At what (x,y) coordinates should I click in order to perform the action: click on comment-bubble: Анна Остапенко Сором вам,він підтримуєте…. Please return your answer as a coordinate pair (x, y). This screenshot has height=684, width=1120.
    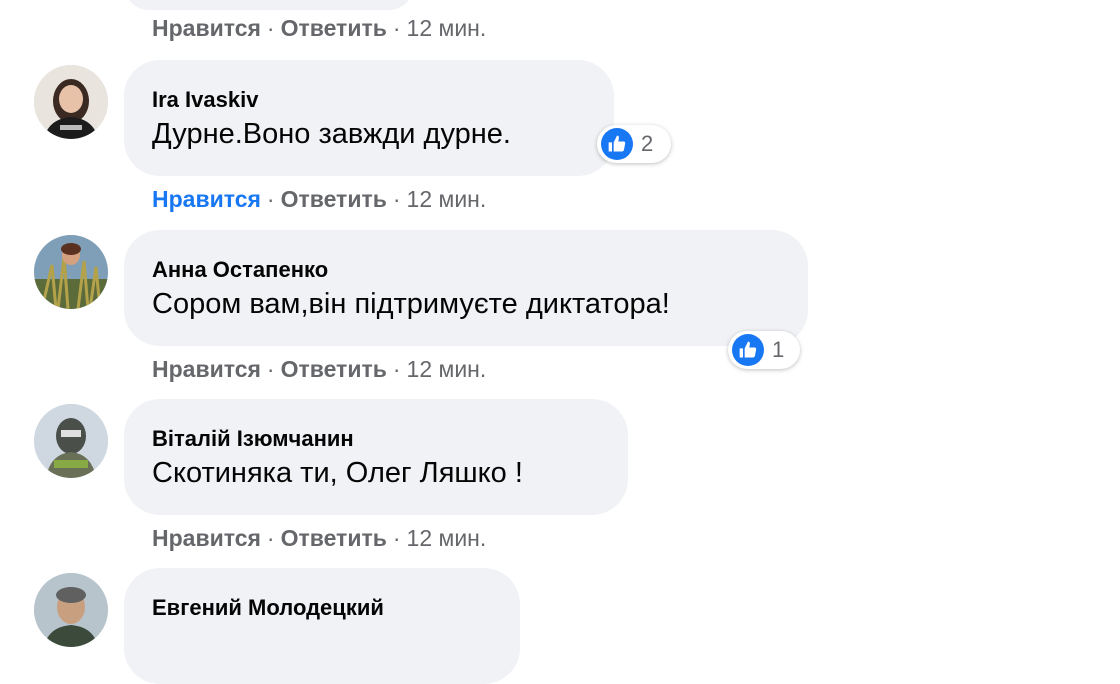
    Looking at the image, I should click on (466, 288).